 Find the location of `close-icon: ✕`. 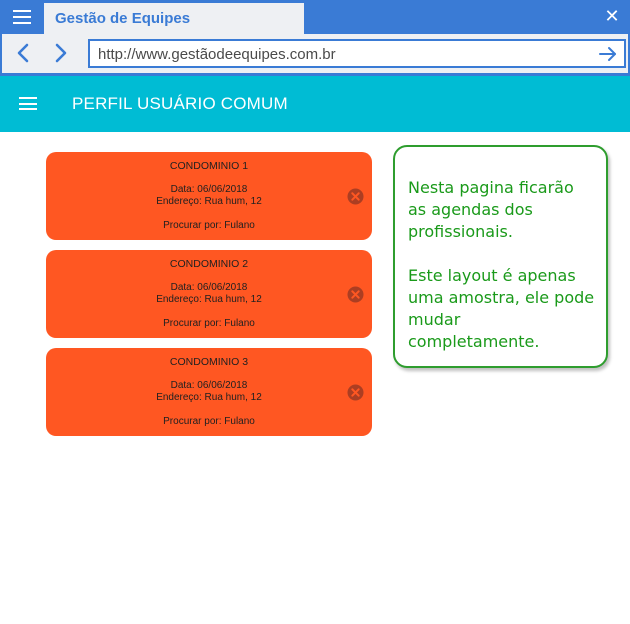

close-icon: ✕ is located at coordinates (612, 16).